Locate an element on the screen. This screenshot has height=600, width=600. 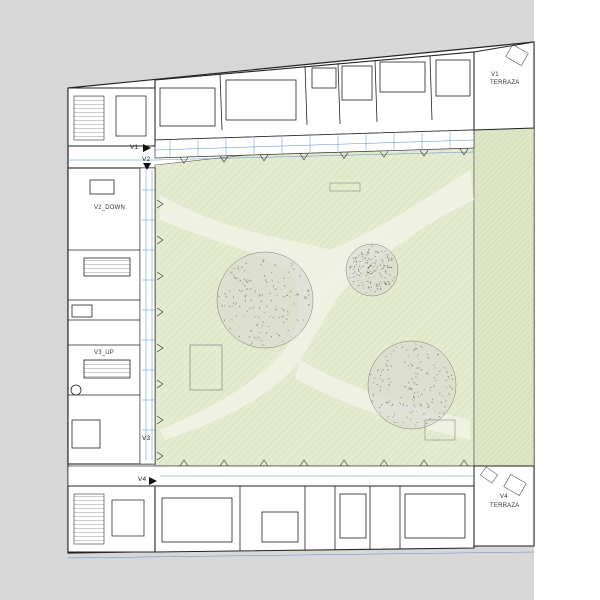
label-v4-terrace: TERRAZA is located at coordinates (505, 506).